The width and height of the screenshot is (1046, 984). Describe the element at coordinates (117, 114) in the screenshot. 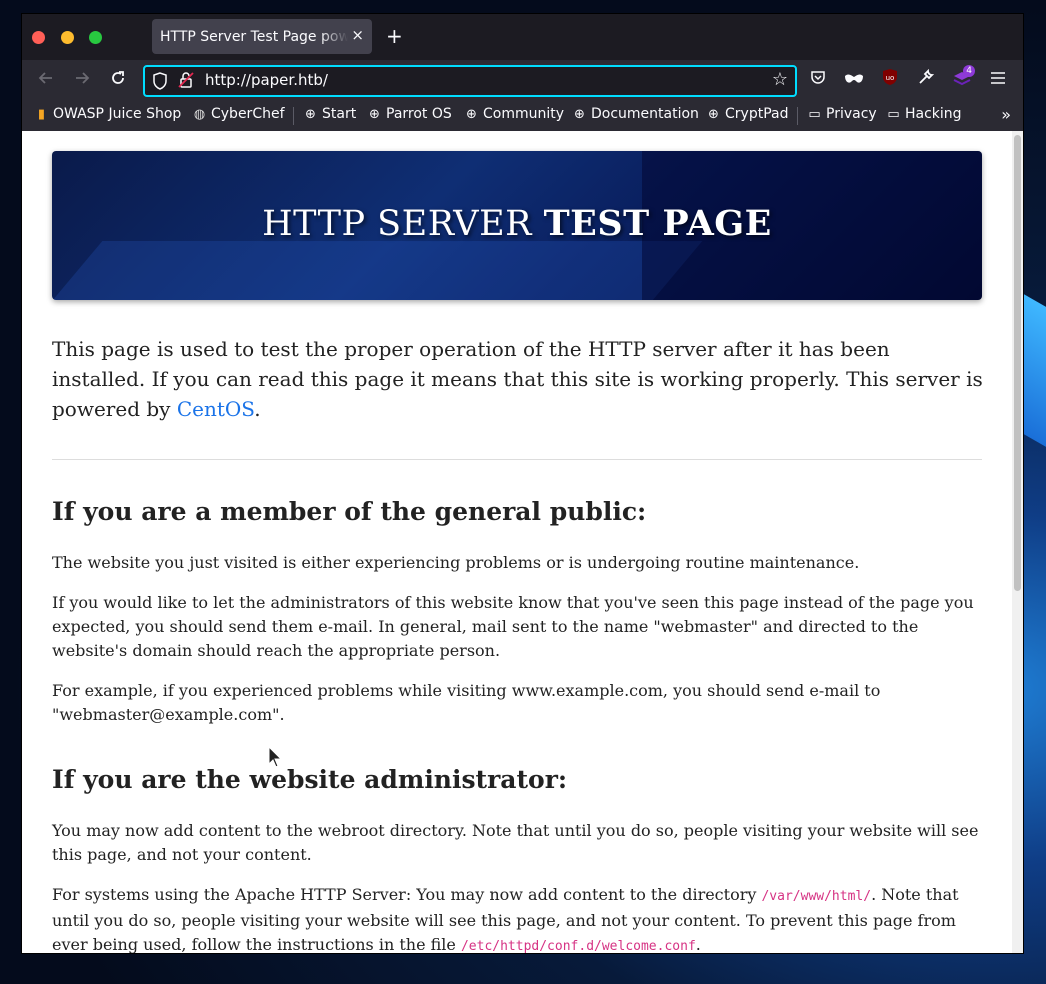

I see `bookmark-label: OWASP Juice Shop` at that location.